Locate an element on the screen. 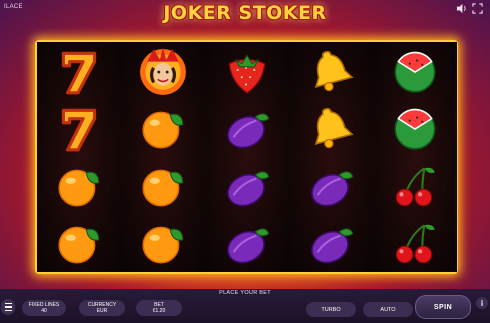 The image size is (490, 323). menu-button is located at coordinates (8, 307).